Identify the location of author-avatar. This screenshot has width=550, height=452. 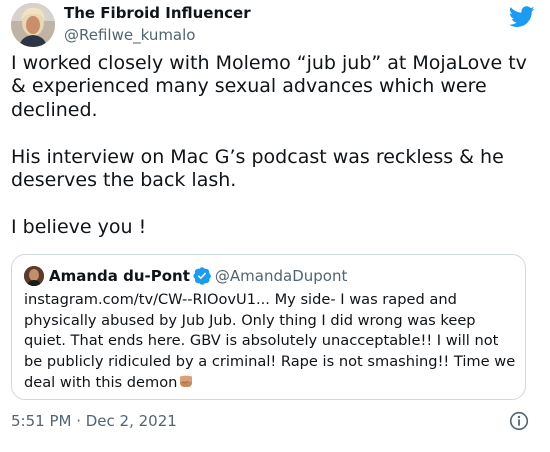
(33, 25).